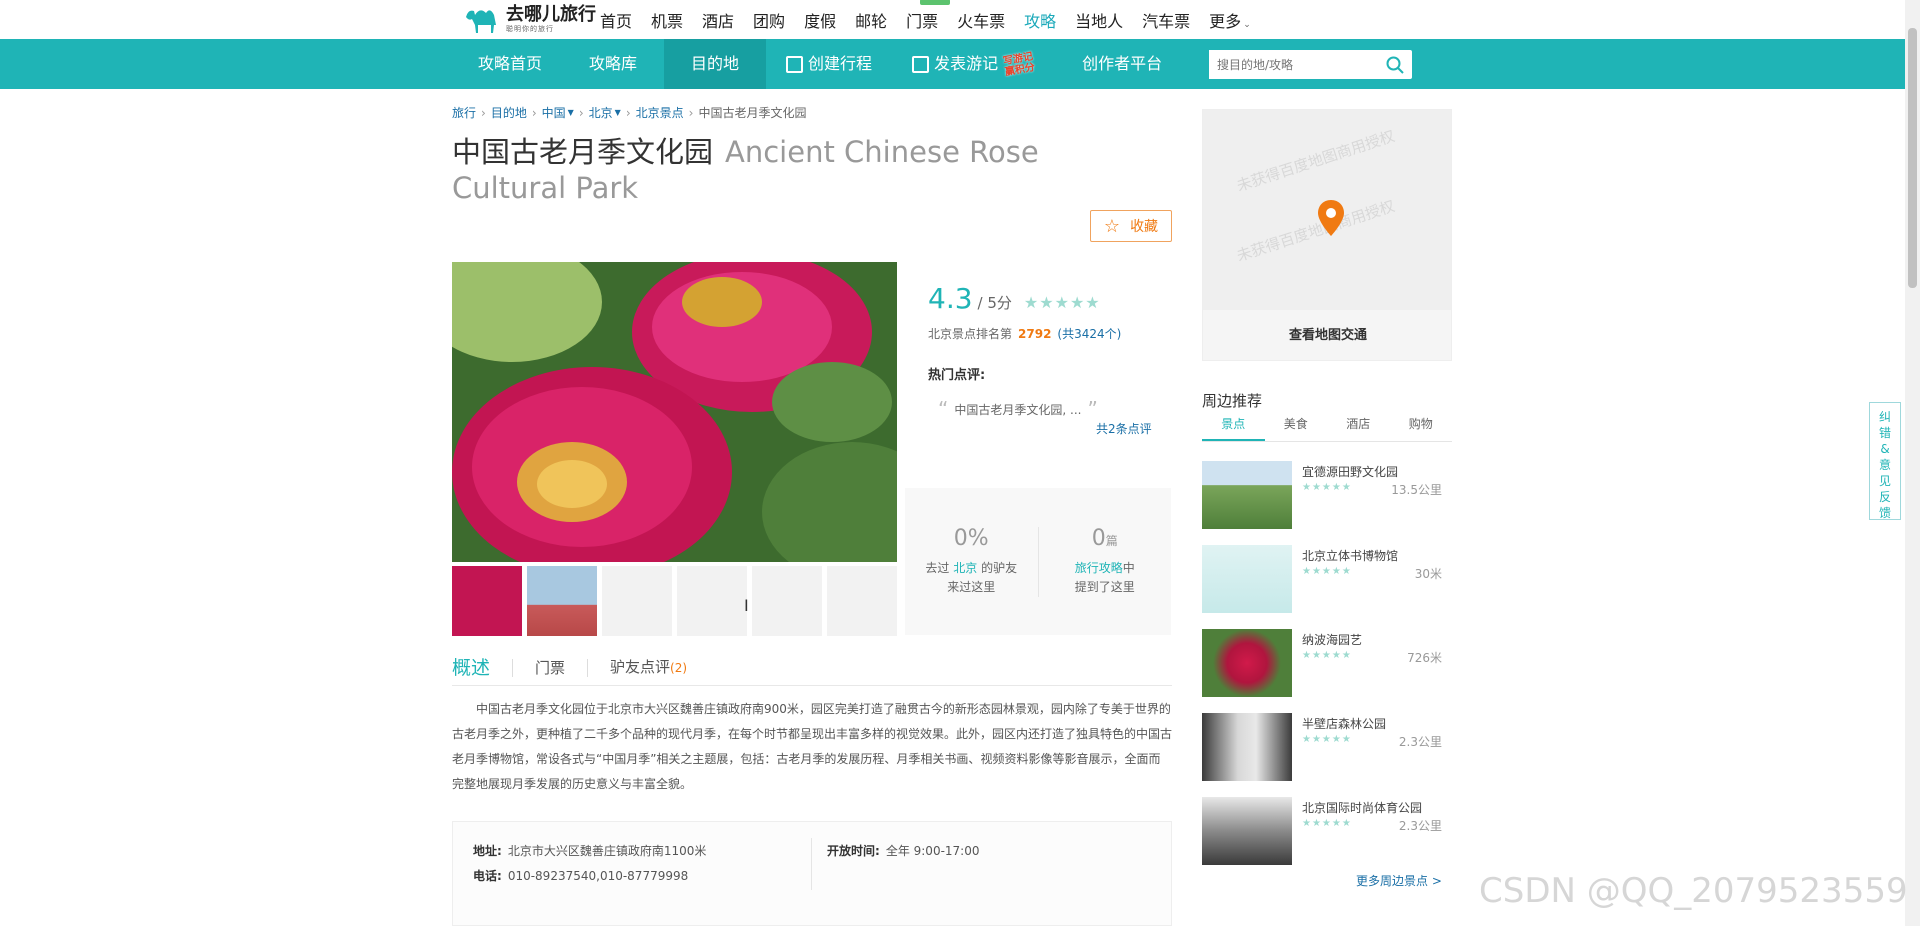 The height and width of the screenshot is (926, 1920). I want to click on list-item: 半壁店森林公园 ★★★★★ 2.3公里, so click(1327, 755).